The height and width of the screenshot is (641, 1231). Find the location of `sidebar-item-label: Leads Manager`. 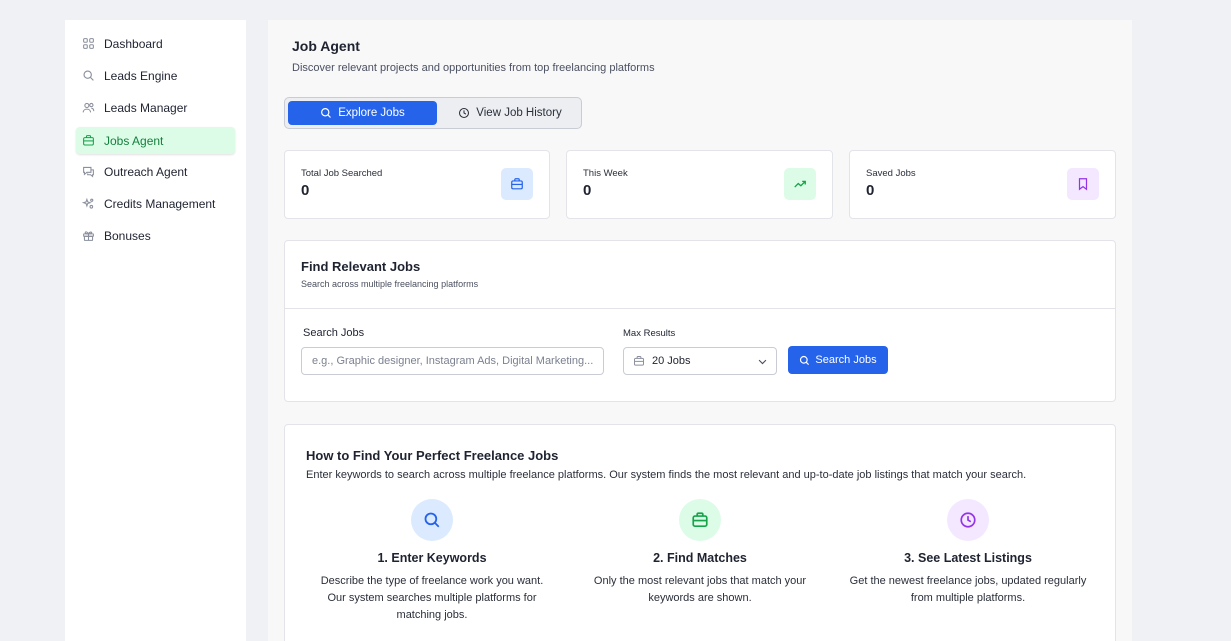

sidebar-item-label: Leads Manager is located at coordinates (146, 107).